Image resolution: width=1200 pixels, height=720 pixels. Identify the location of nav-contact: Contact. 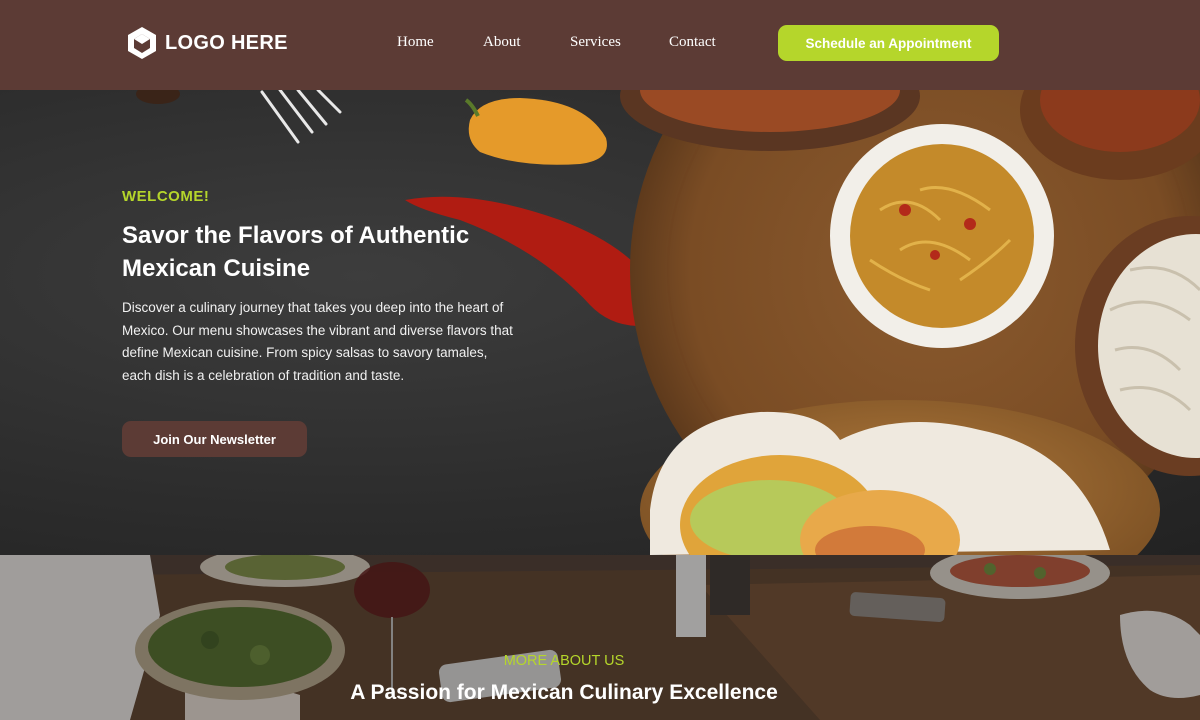
(692, 42).